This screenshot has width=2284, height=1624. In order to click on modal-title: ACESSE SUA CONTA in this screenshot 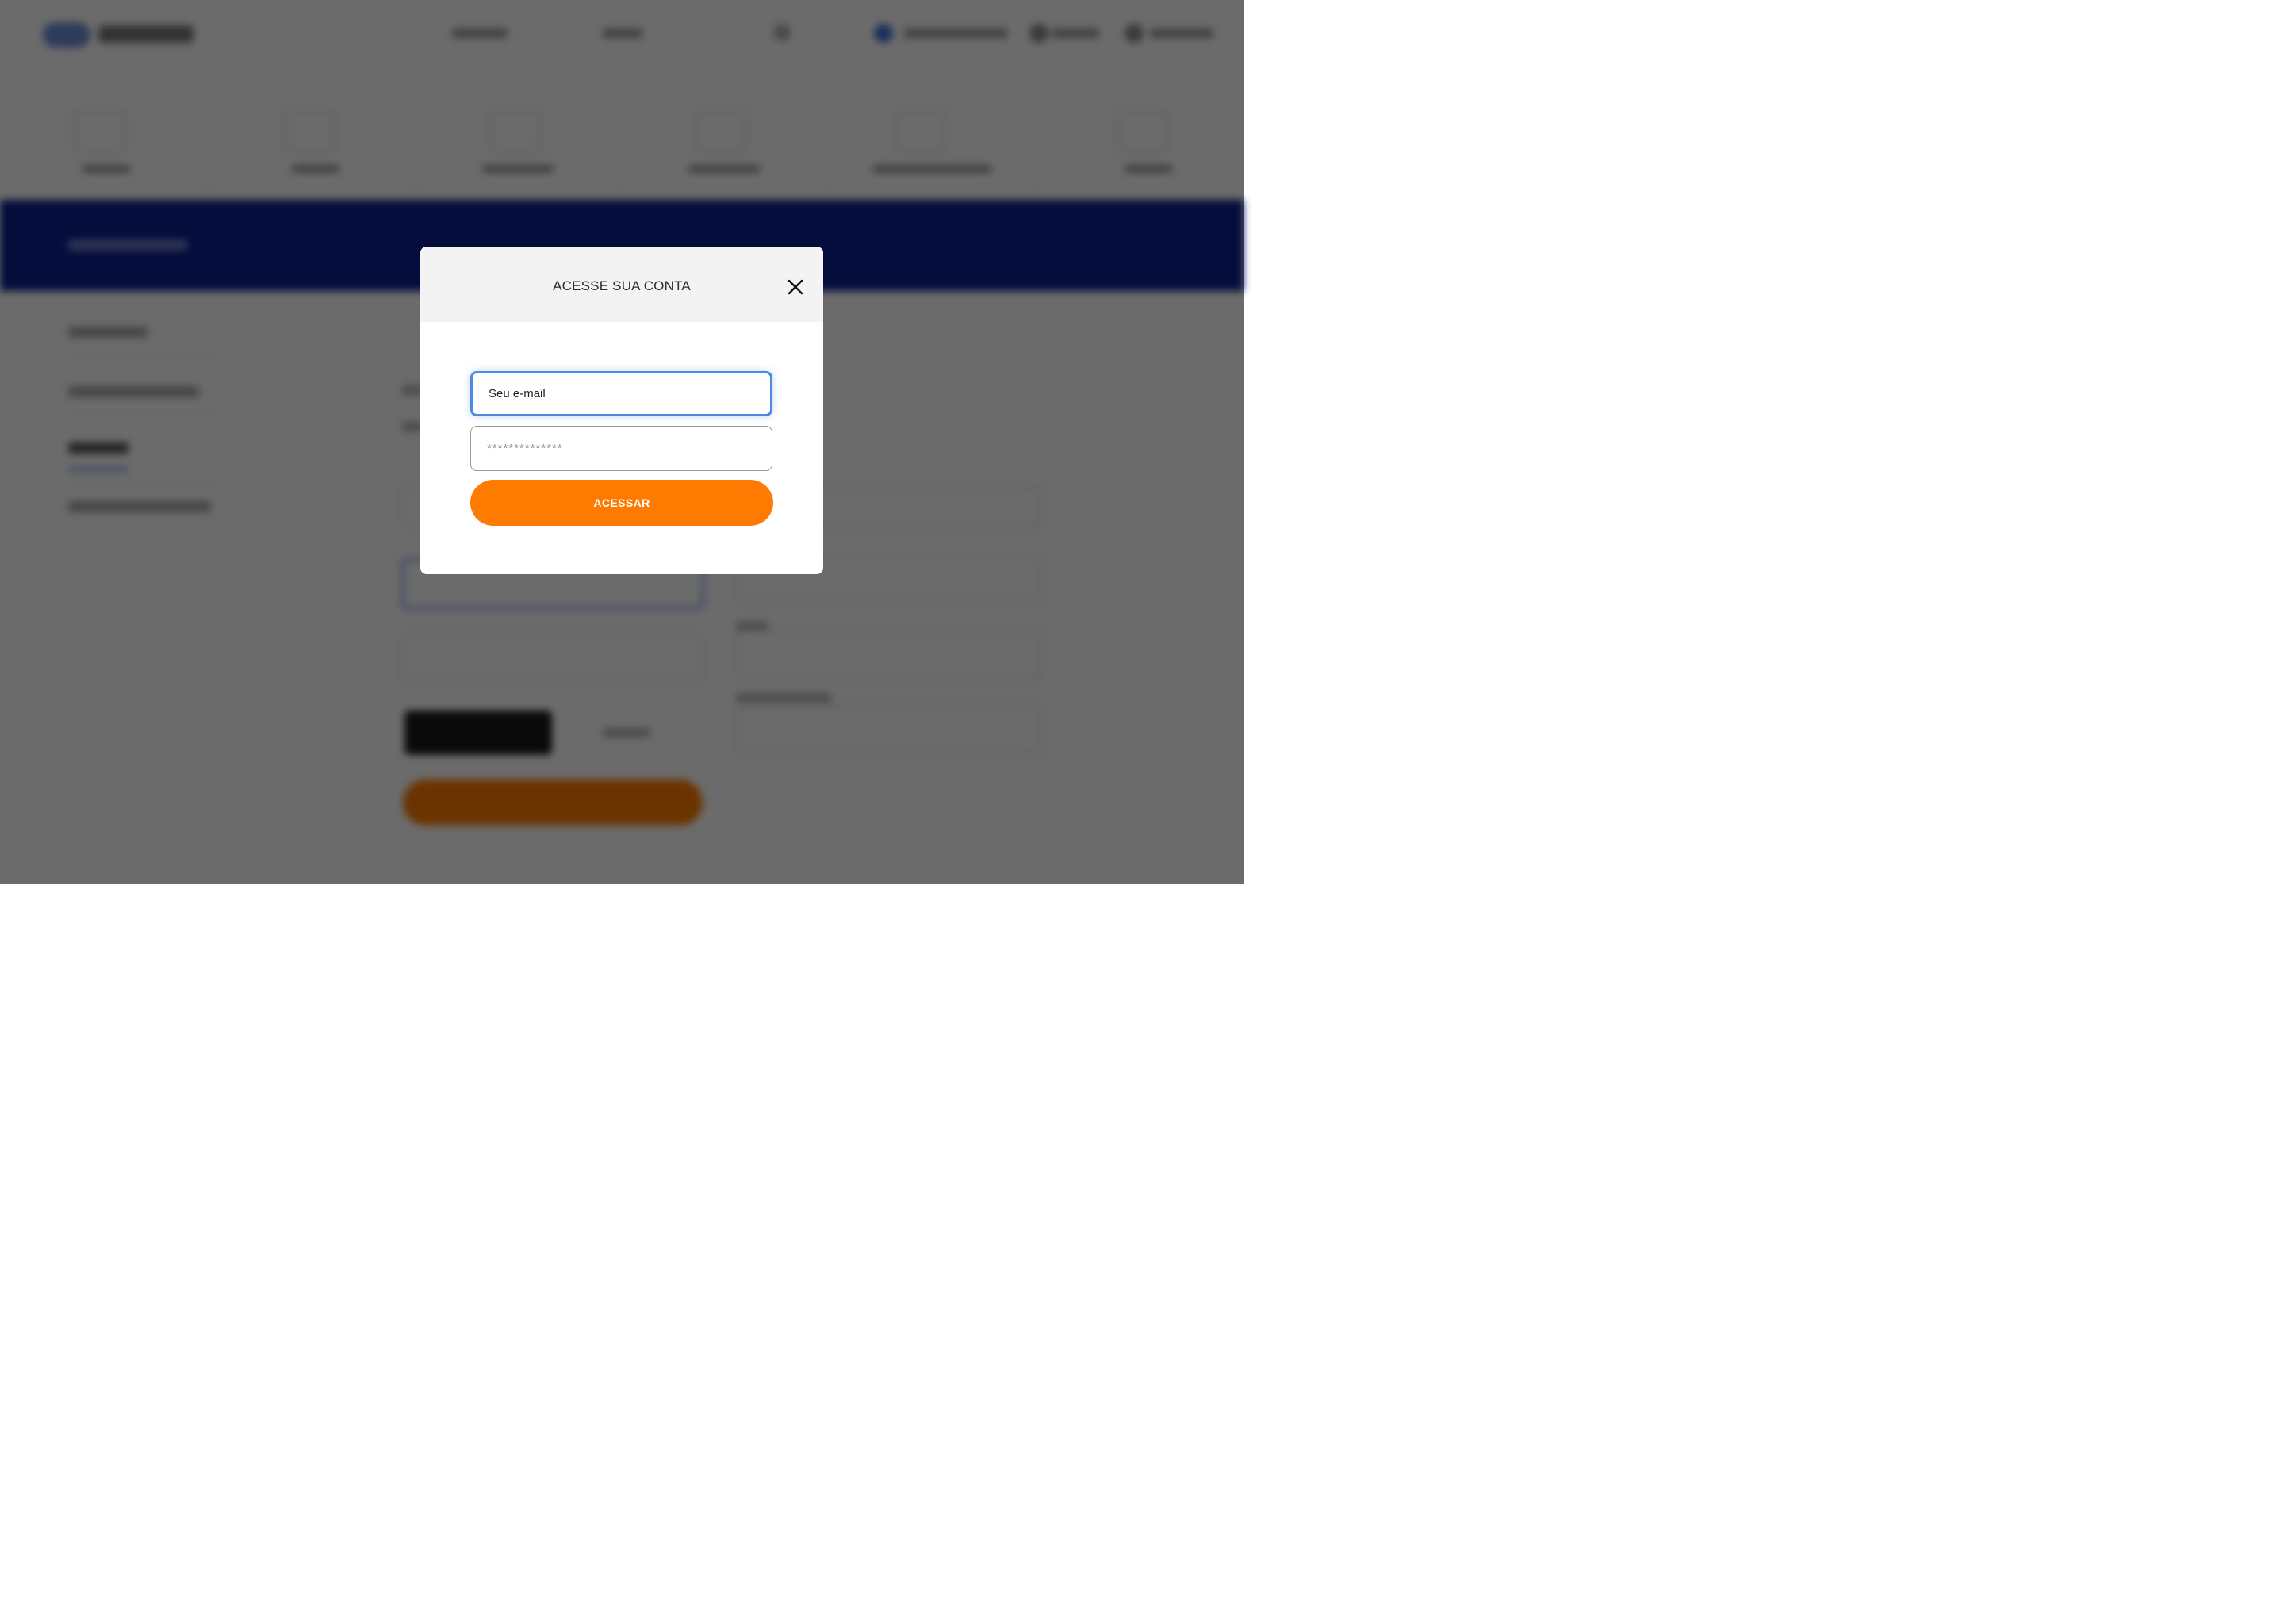, I will do `click(622, 285)`.